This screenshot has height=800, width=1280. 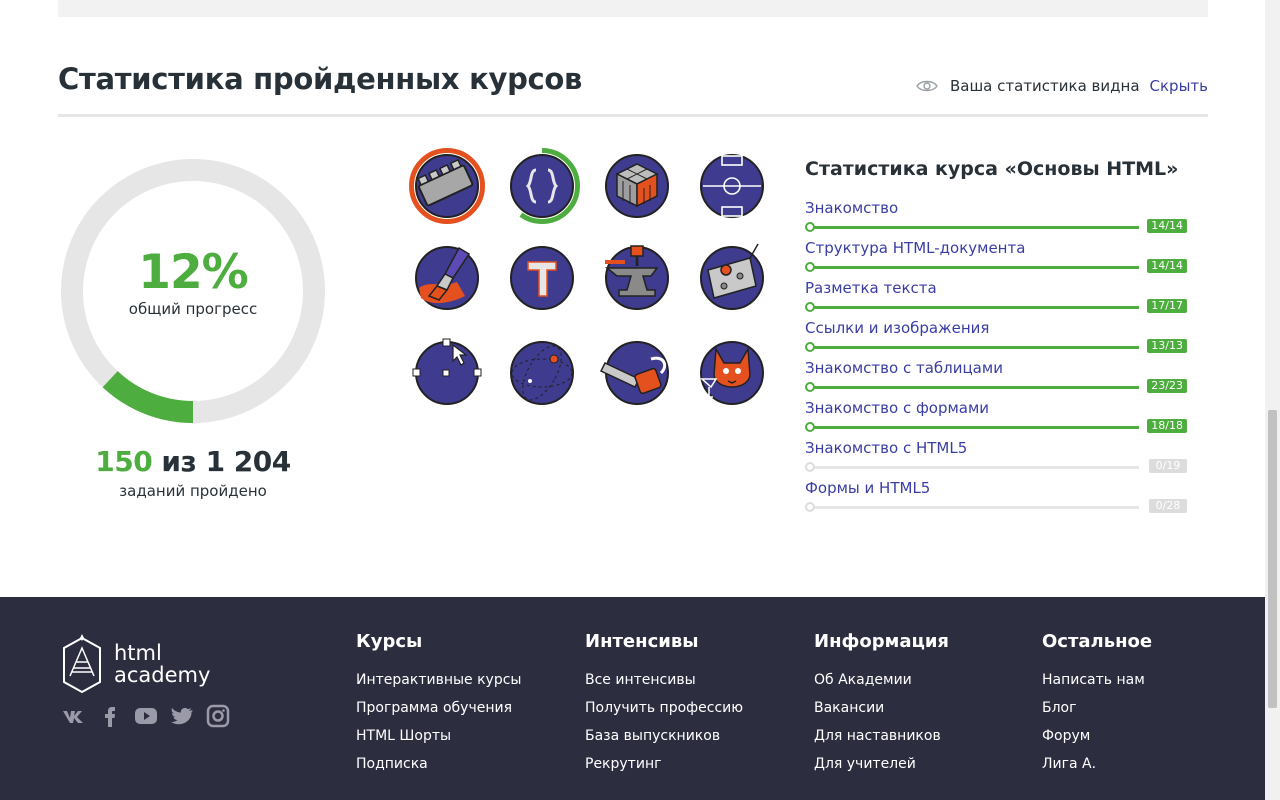 What do you see at coordinates (438, 680) in the screenshot?
I see `footer-link: Интерактивные курсы` at bounding box center [438, 680].